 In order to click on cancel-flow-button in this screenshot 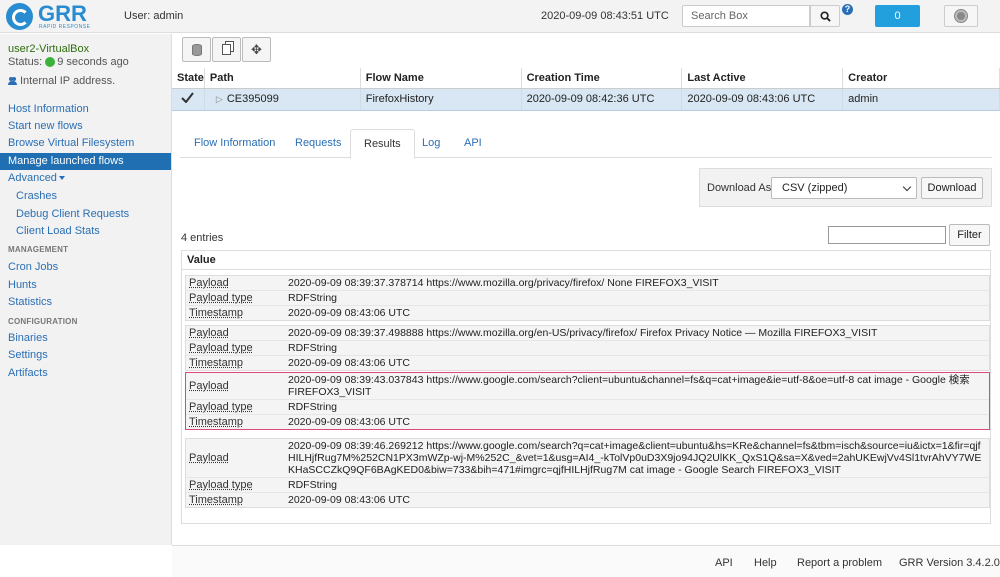, I will do `click(196, 49)`.